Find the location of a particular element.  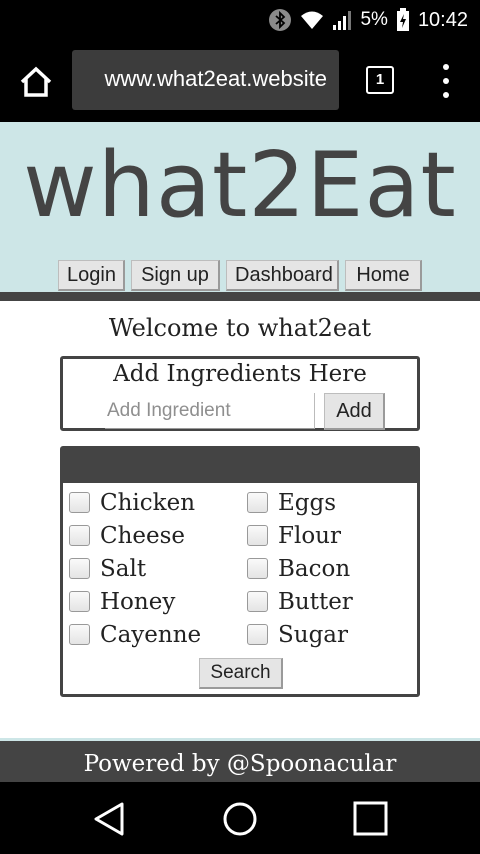

ingredient-label: Chicken is located at coordinates (148, 502).